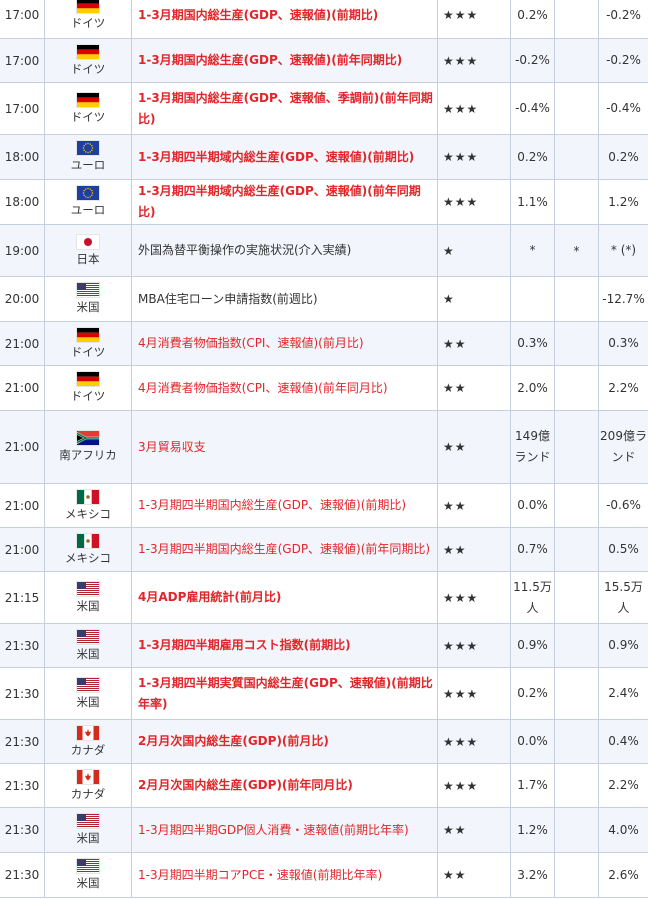 This screenshot has height=899, width=649. Describe the element at coordinates (88, 776) in the screenshot. I see `canada-flag-icon` at that location.